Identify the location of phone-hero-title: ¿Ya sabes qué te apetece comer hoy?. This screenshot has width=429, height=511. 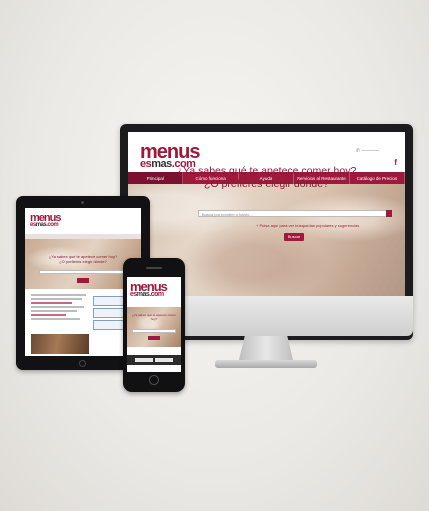
(154, 317).